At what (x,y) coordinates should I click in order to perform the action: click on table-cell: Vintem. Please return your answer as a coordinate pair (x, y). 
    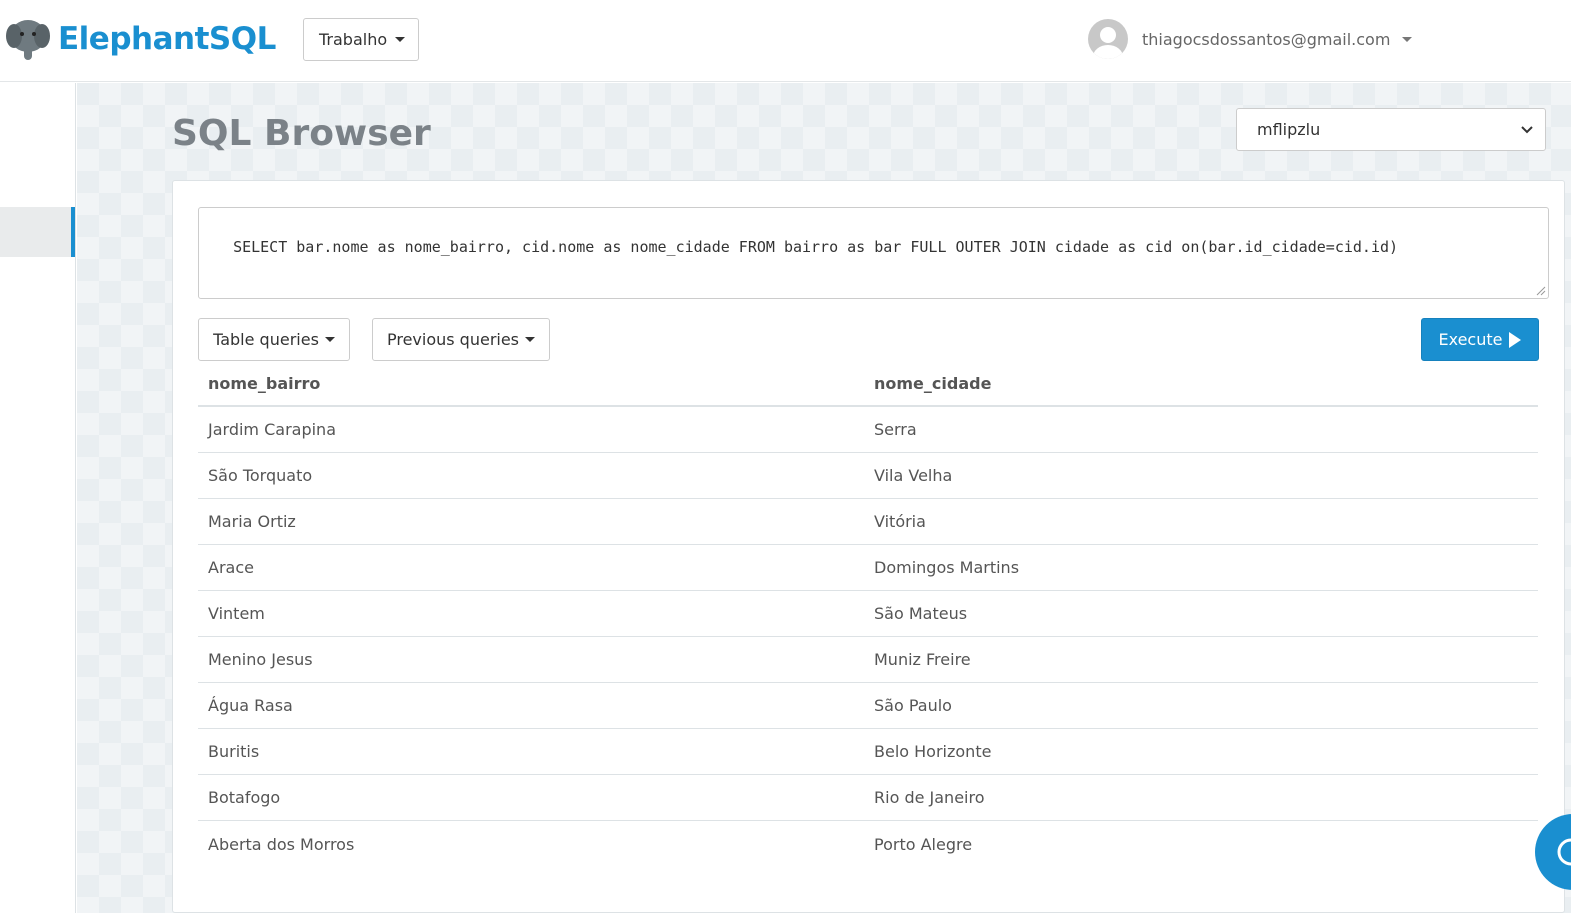
    Looking at the image, I should click on (236, 613).